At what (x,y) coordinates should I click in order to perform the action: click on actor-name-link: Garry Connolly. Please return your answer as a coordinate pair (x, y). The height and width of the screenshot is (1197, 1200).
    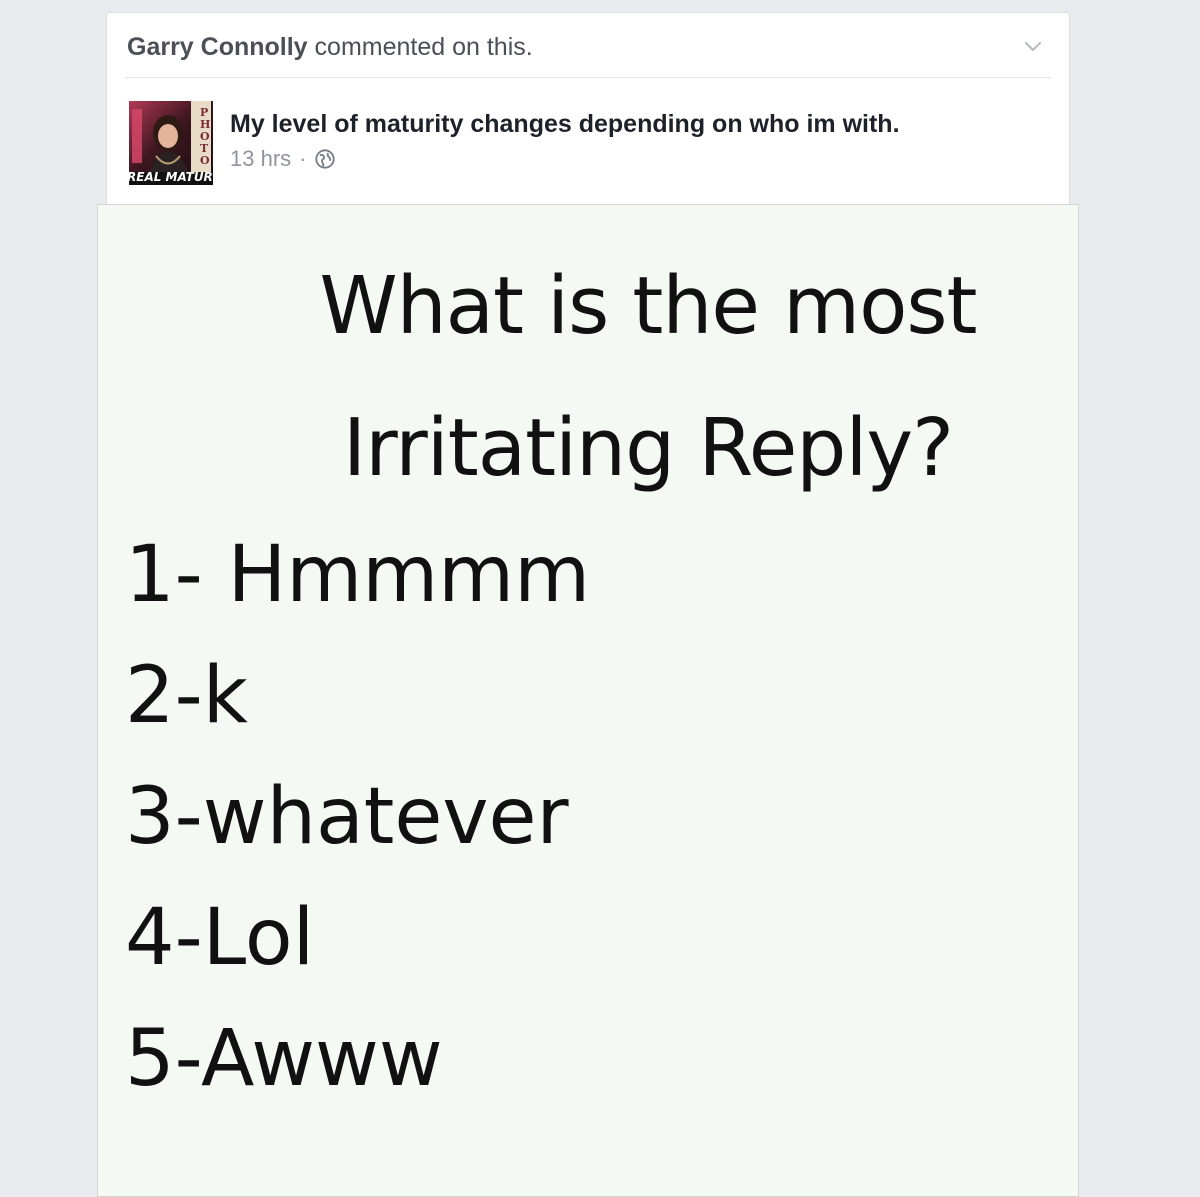
    Looking at the image, I should click on (217, 47).